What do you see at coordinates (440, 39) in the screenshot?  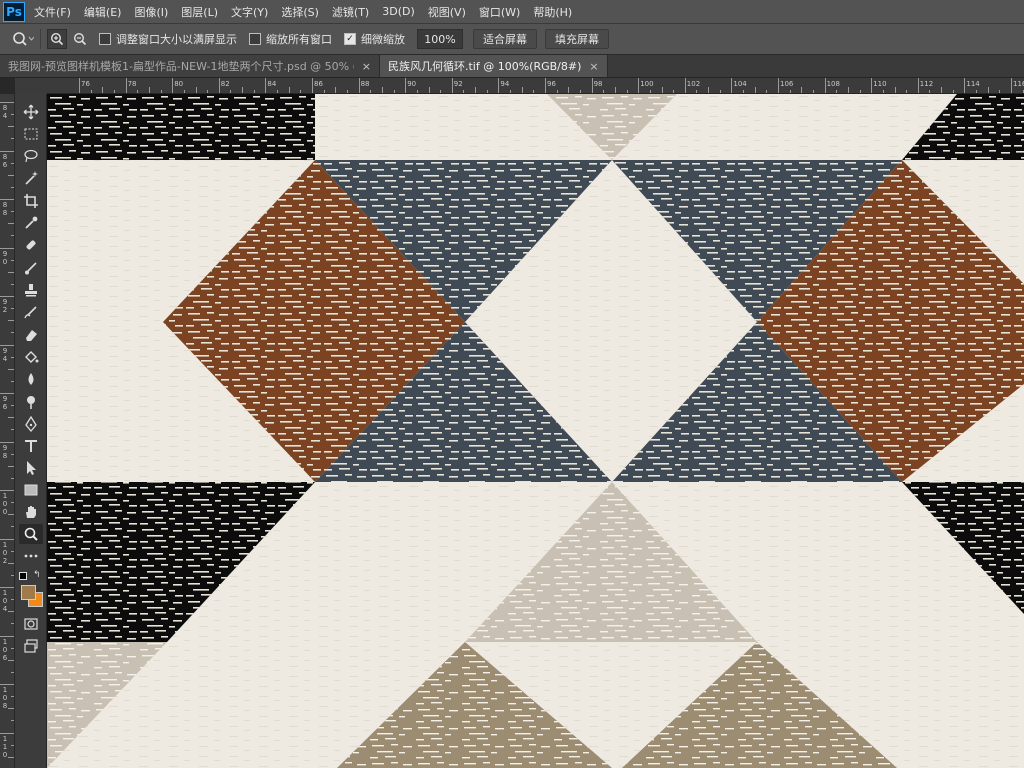 I see `zoom-100-button: 100%` at bounding box center [440, 39].